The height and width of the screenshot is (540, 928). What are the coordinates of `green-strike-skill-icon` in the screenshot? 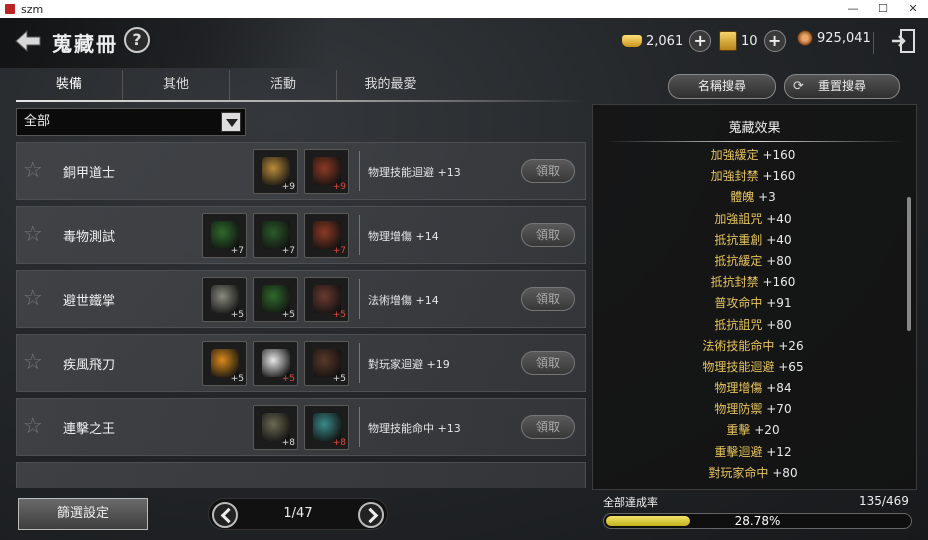 It's located at (276, 235).